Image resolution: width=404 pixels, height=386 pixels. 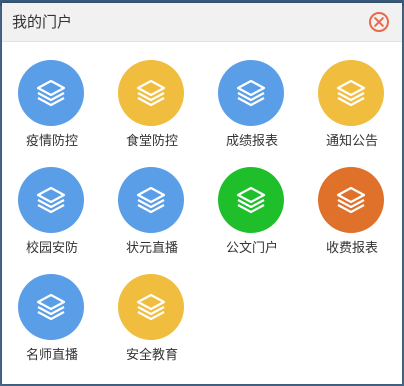 I want to click on tile-label: 校园安防, so click(x=51, y=248).